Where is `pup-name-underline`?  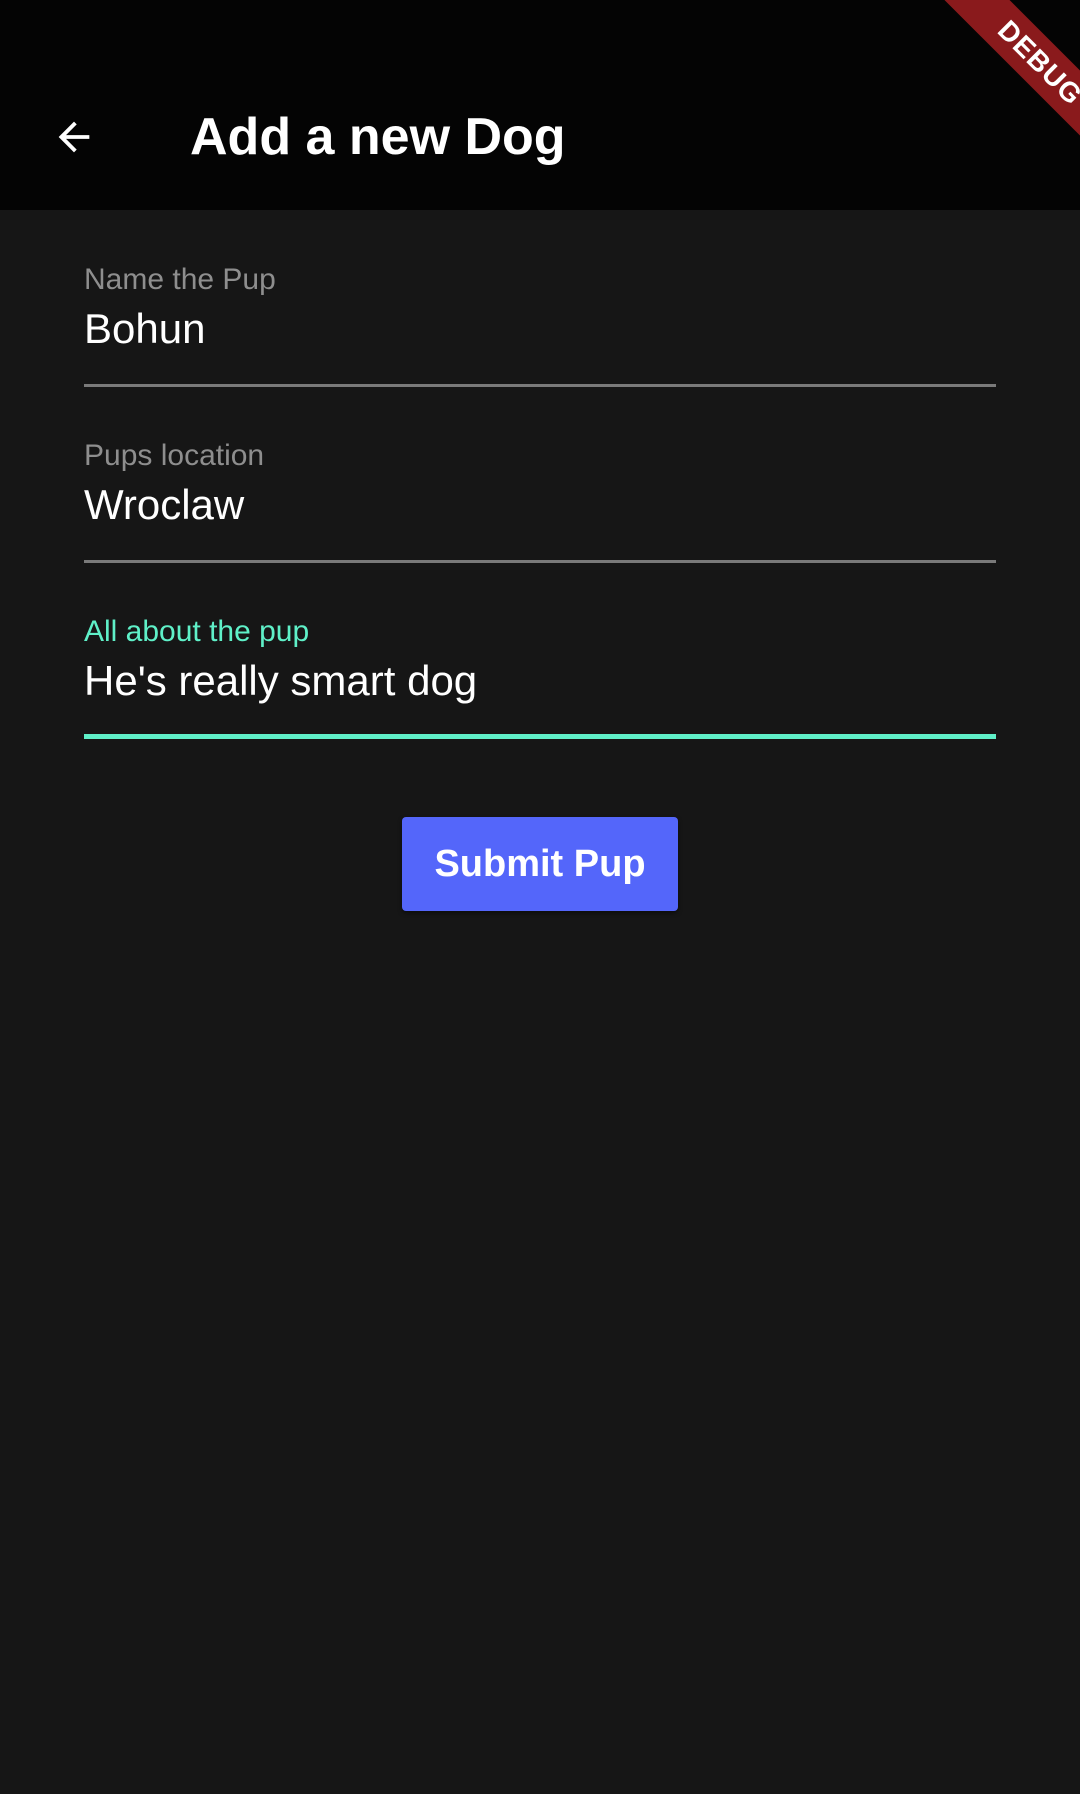
pup-name-underline is located at coordinates (540, 385).